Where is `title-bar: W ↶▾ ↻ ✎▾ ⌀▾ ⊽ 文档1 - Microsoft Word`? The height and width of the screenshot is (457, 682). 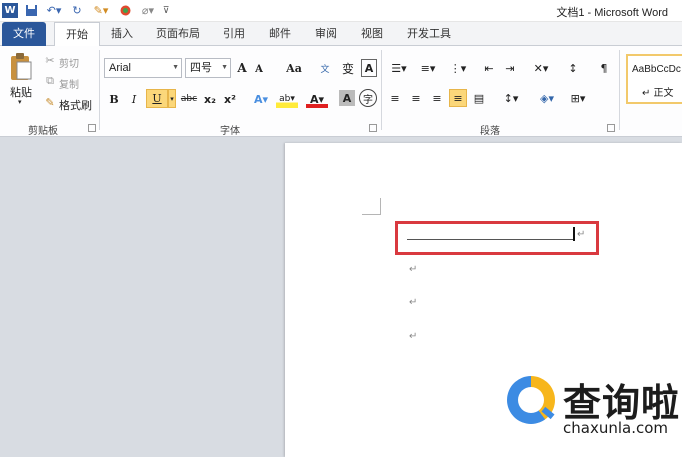 title-bar: W ↶▾ ↻ ✎▾ ⌀▾ ⊽ 文档1 - Microsoft Word is located at coordinates (341, 11).